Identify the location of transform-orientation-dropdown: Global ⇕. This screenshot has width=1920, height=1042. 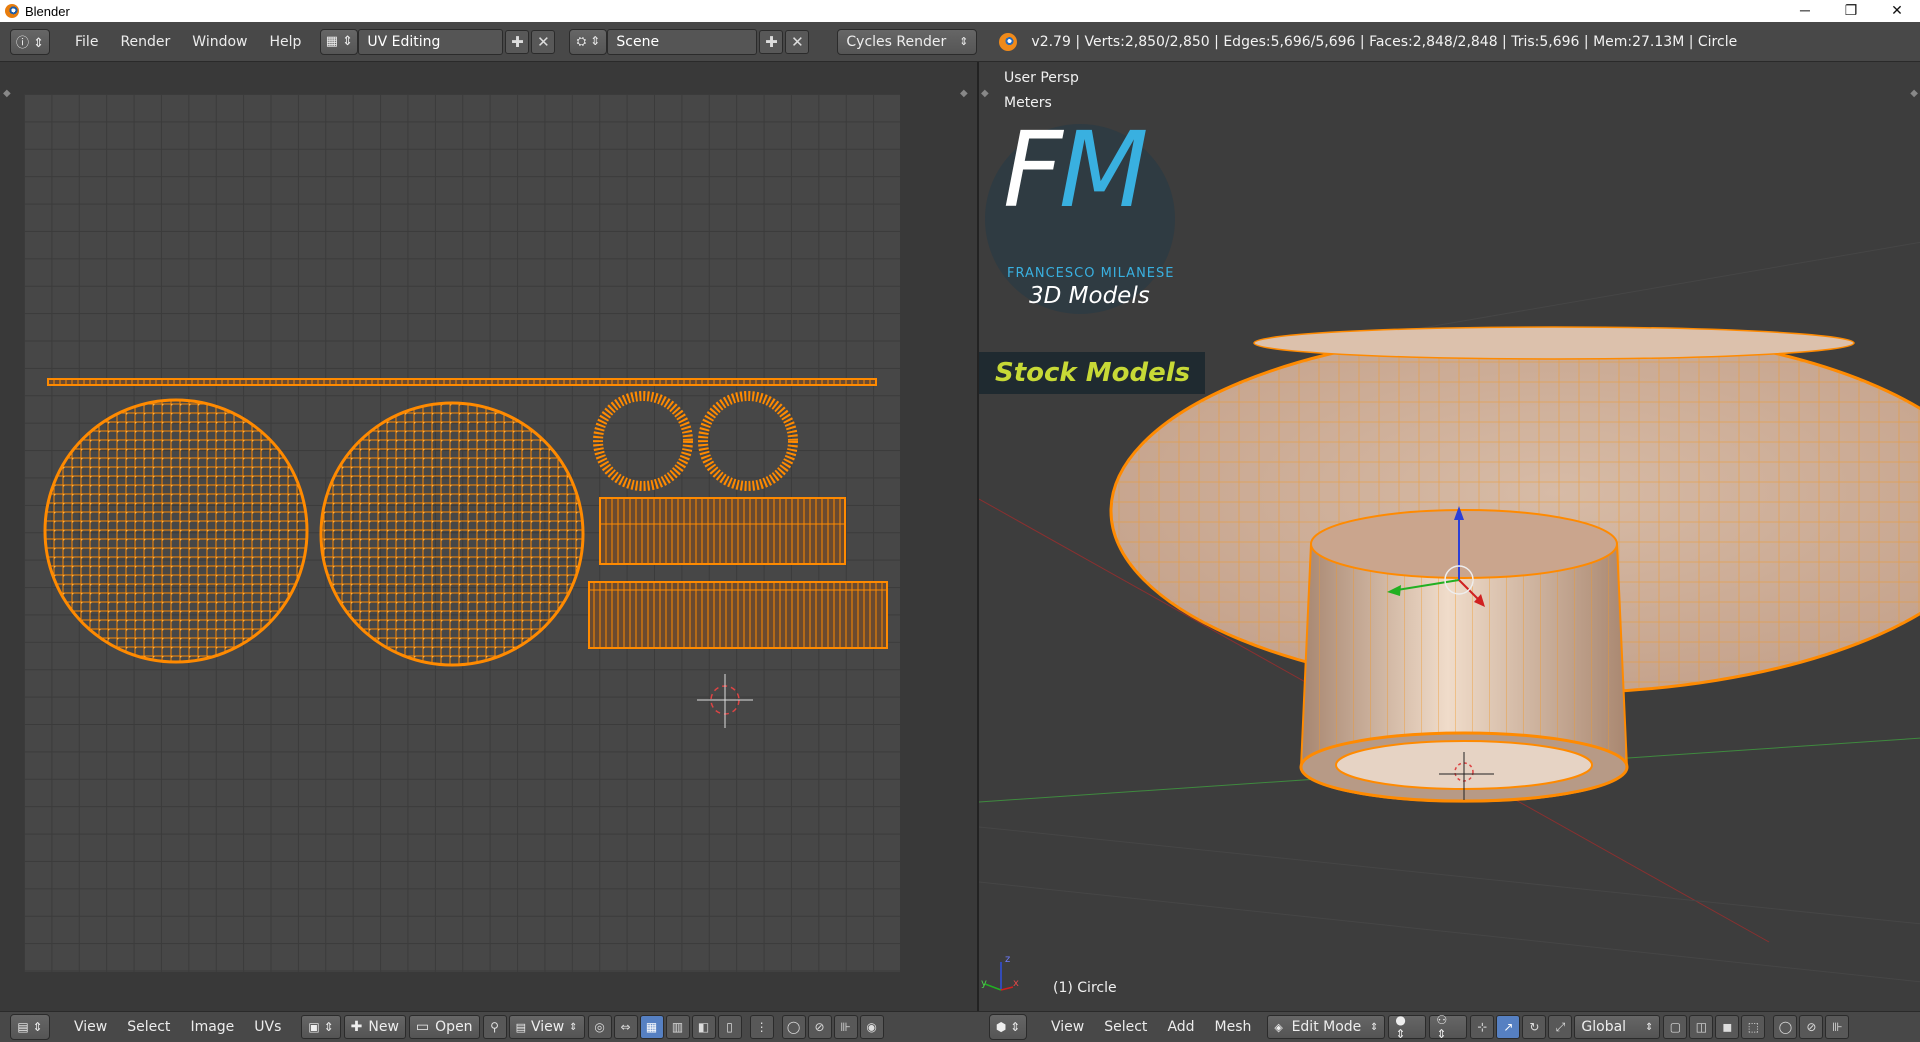
(1617, 1027).